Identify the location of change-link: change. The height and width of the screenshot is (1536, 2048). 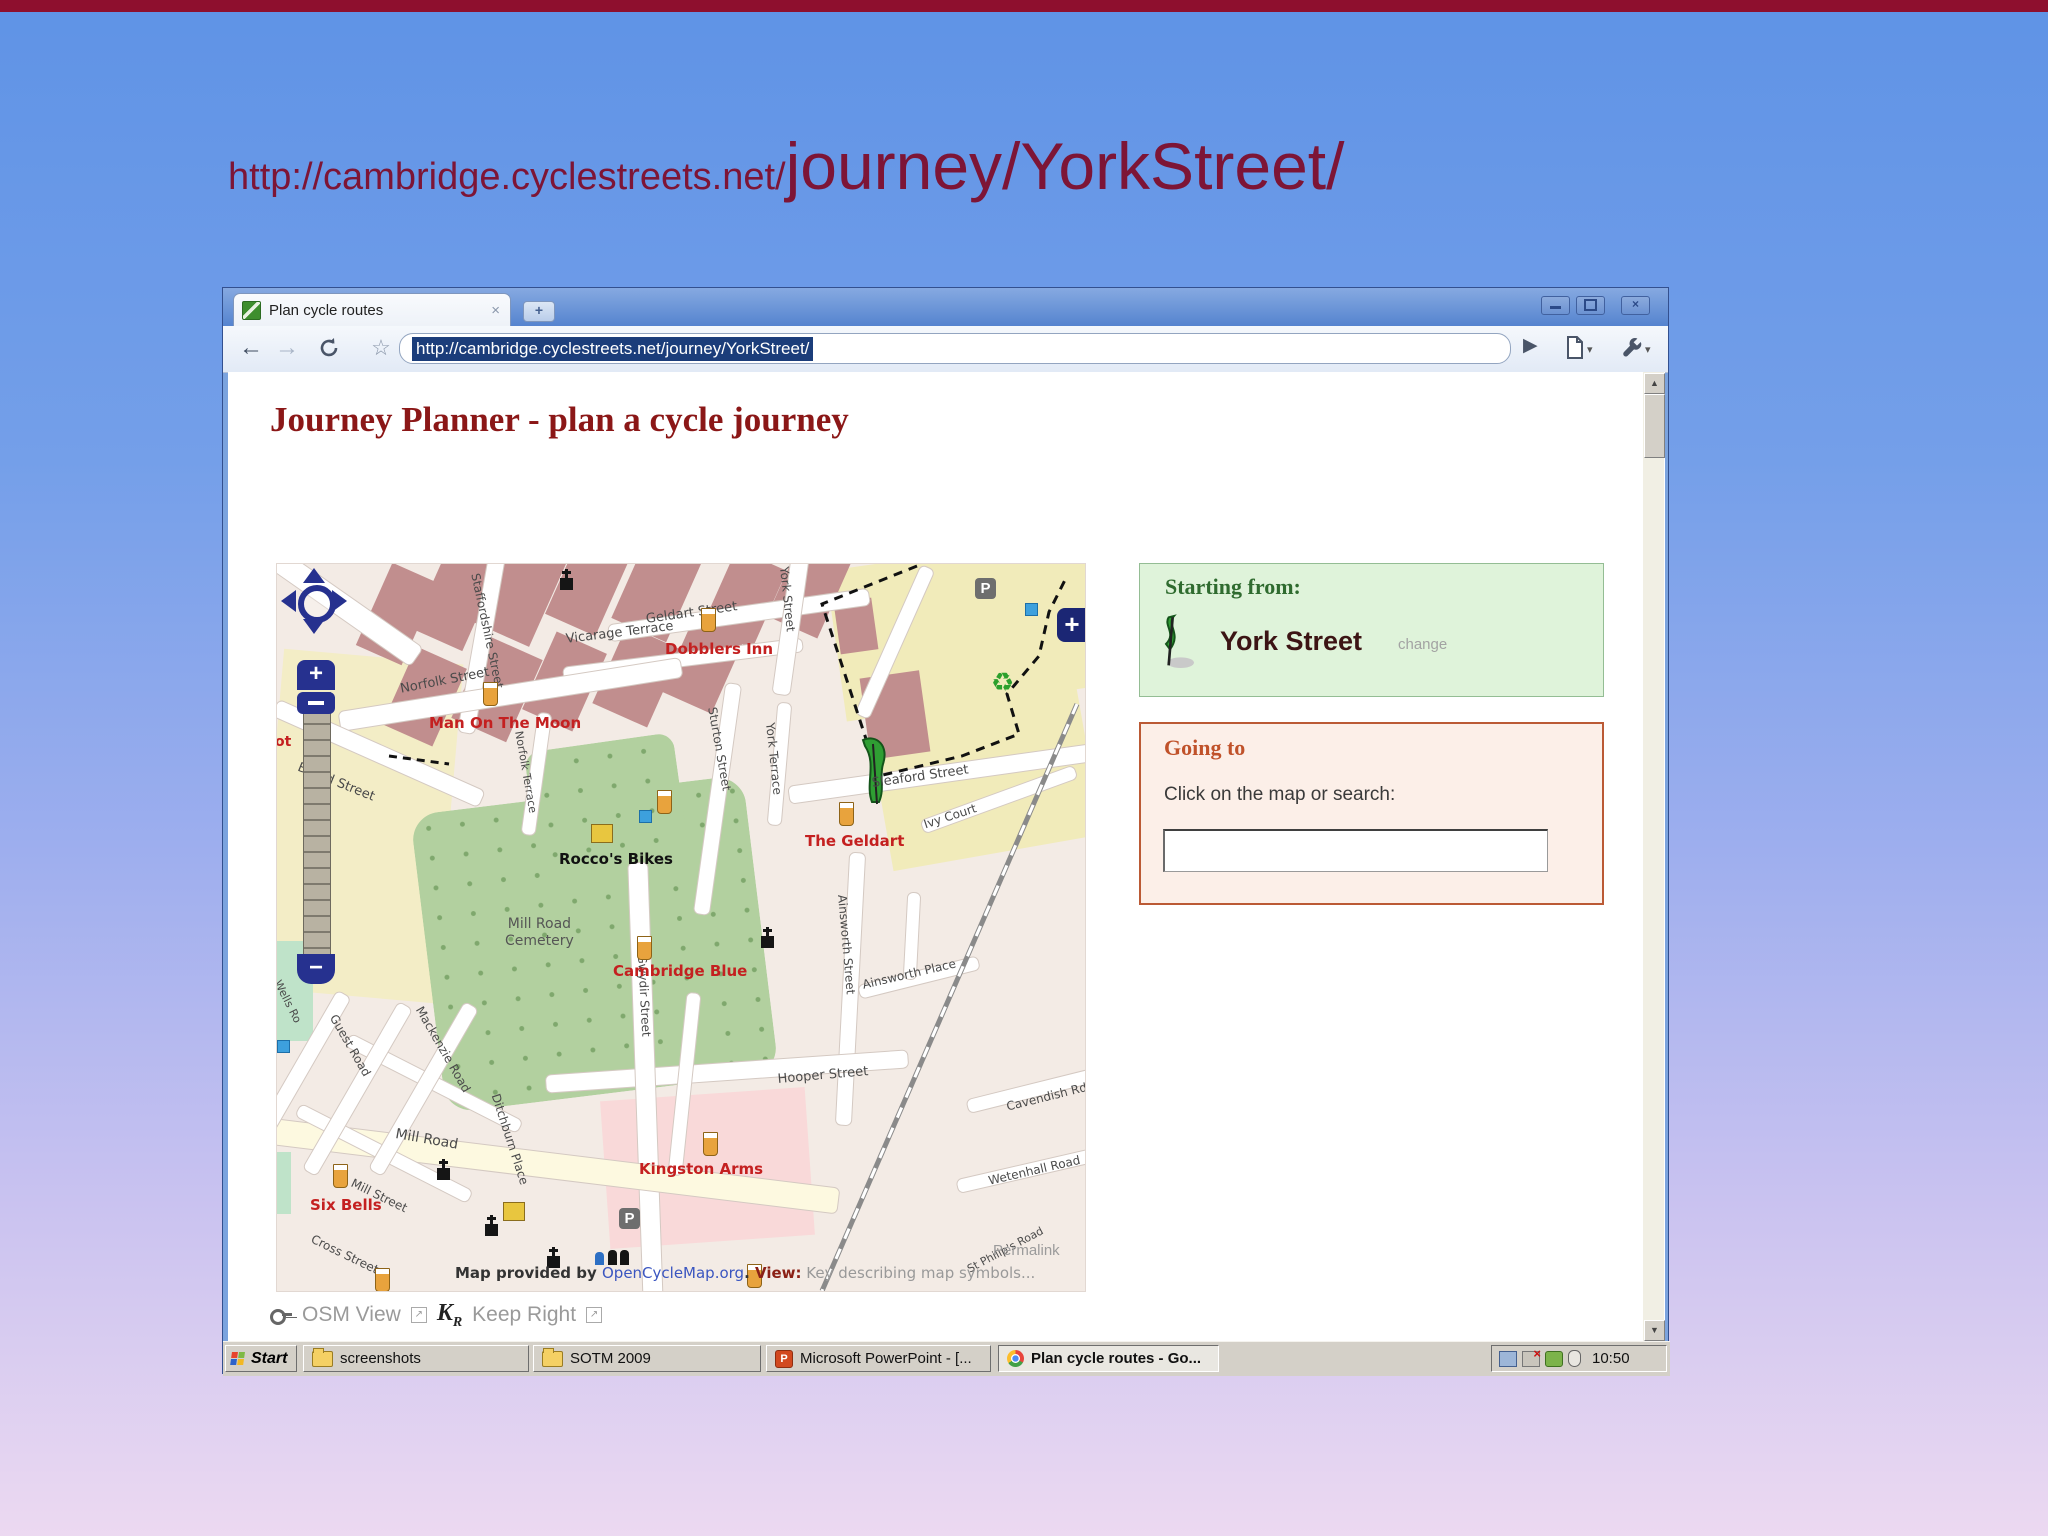
(1422, 644).